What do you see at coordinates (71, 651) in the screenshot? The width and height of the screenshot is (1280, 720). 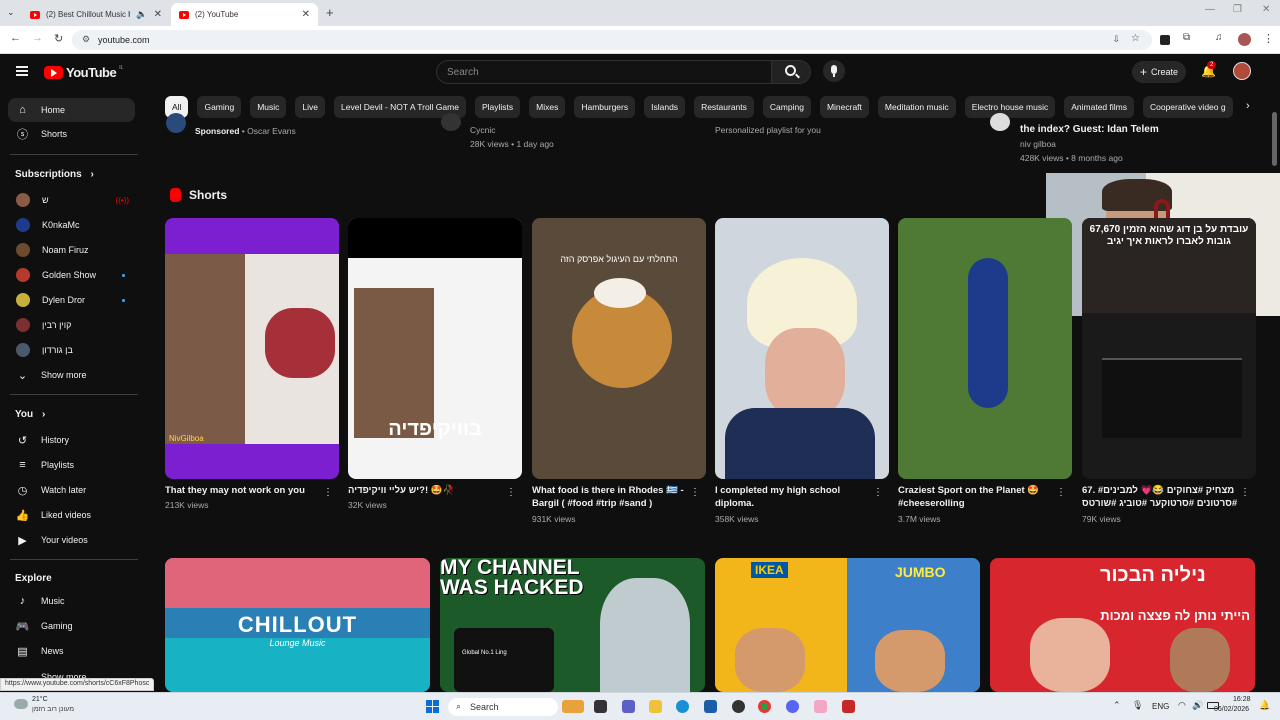 I see `sidebar-item-news: ▤ News` at bounding box center [71, 651].